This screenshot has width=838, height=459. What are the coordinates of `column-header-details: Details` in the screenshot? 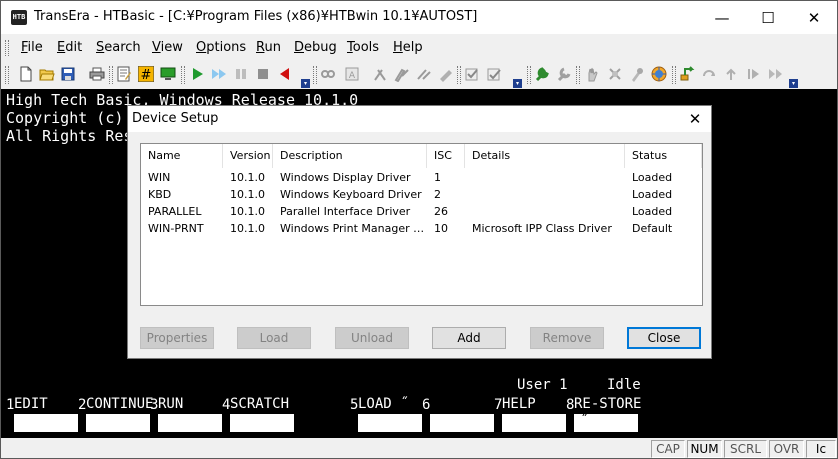 It's located at (545, 156).